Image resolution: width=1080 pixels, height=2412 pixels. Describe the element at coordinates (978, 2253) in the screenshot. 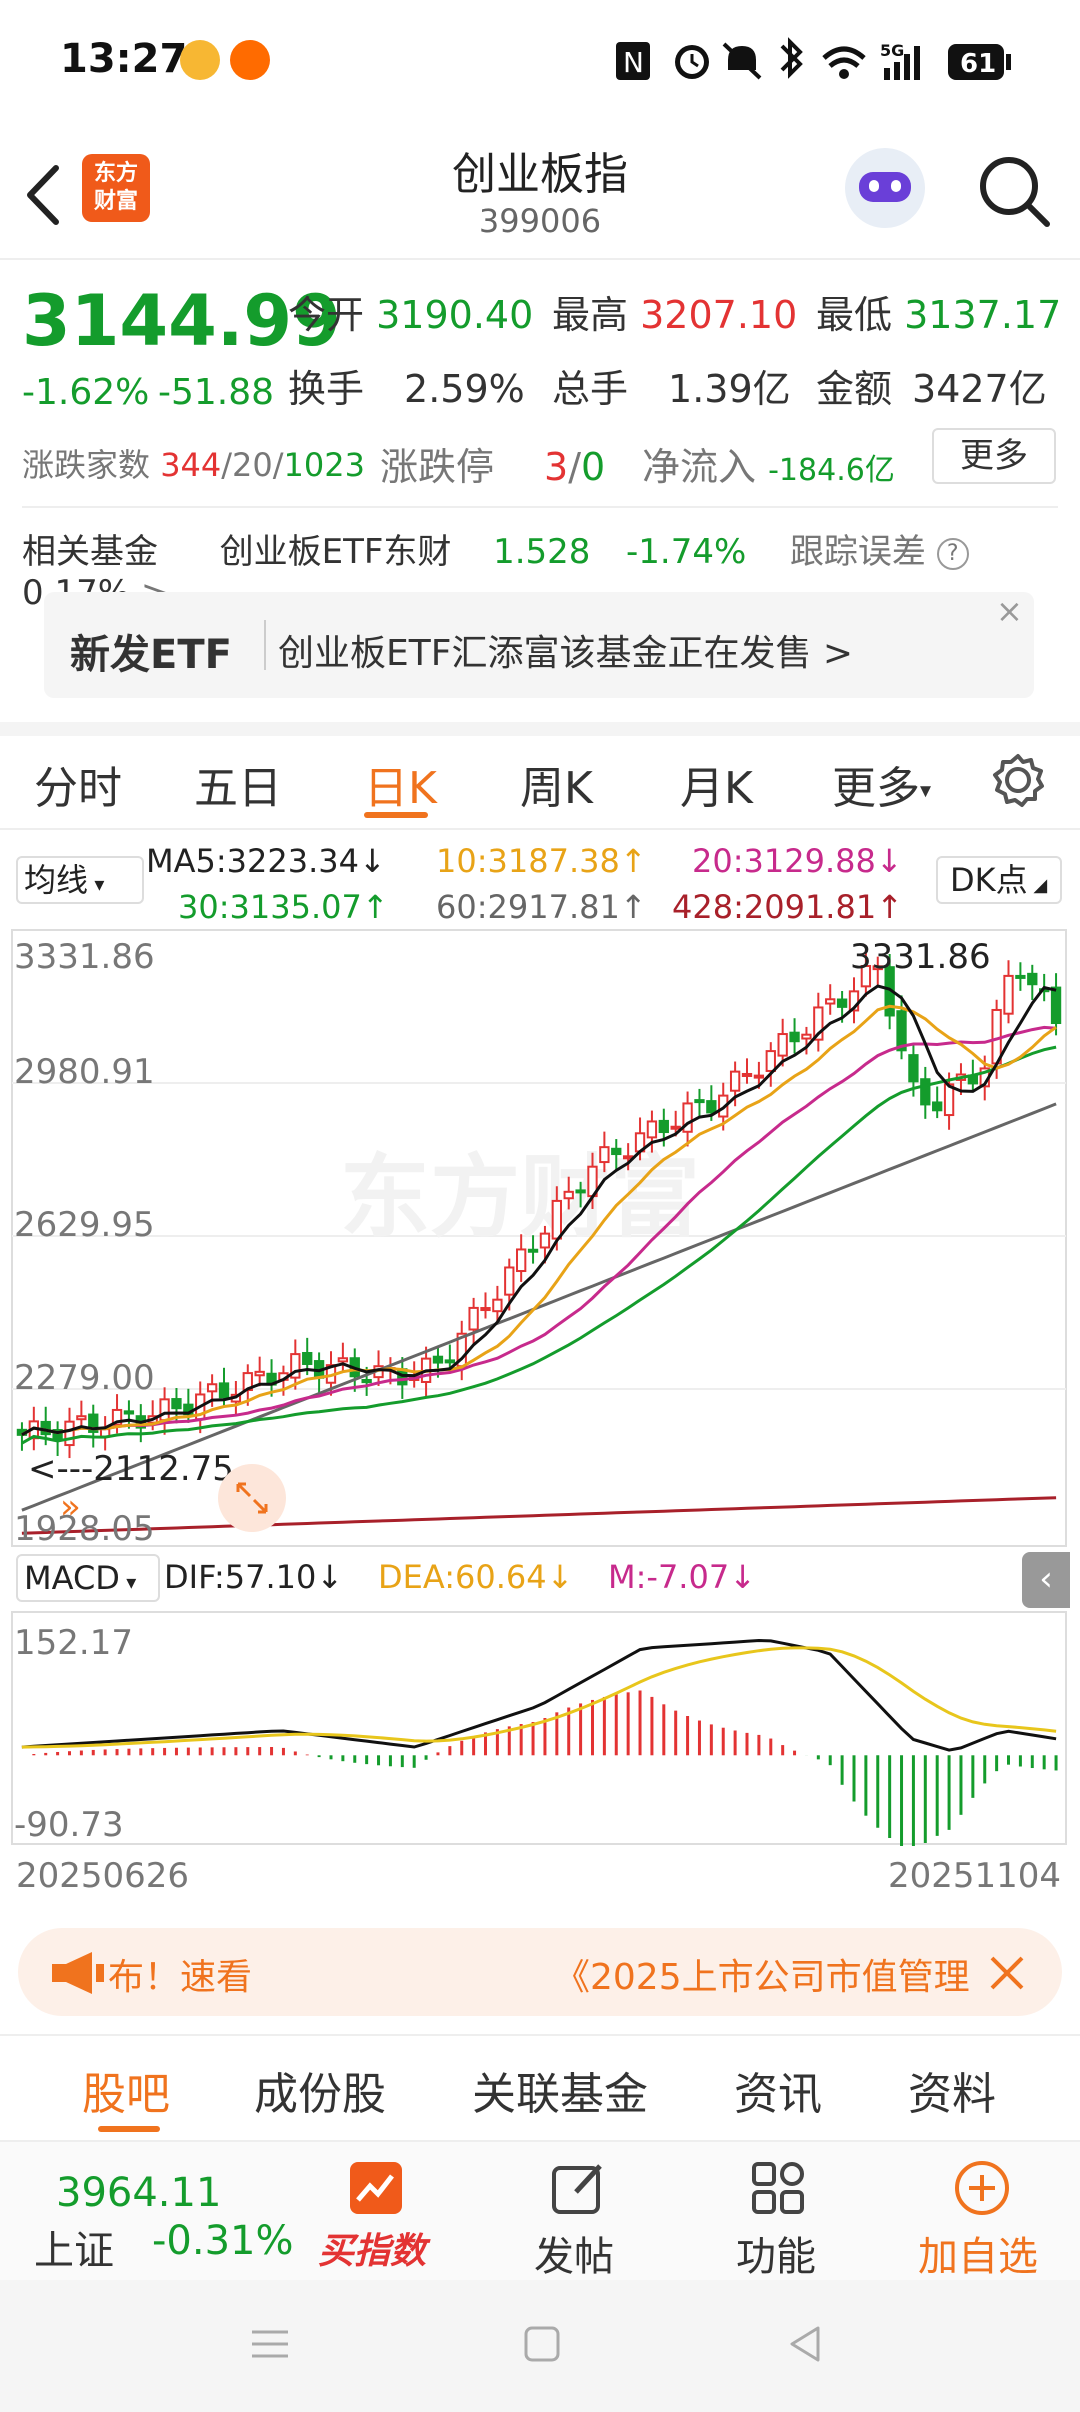

I see `add-watchlist-button: 加自选` at that location.